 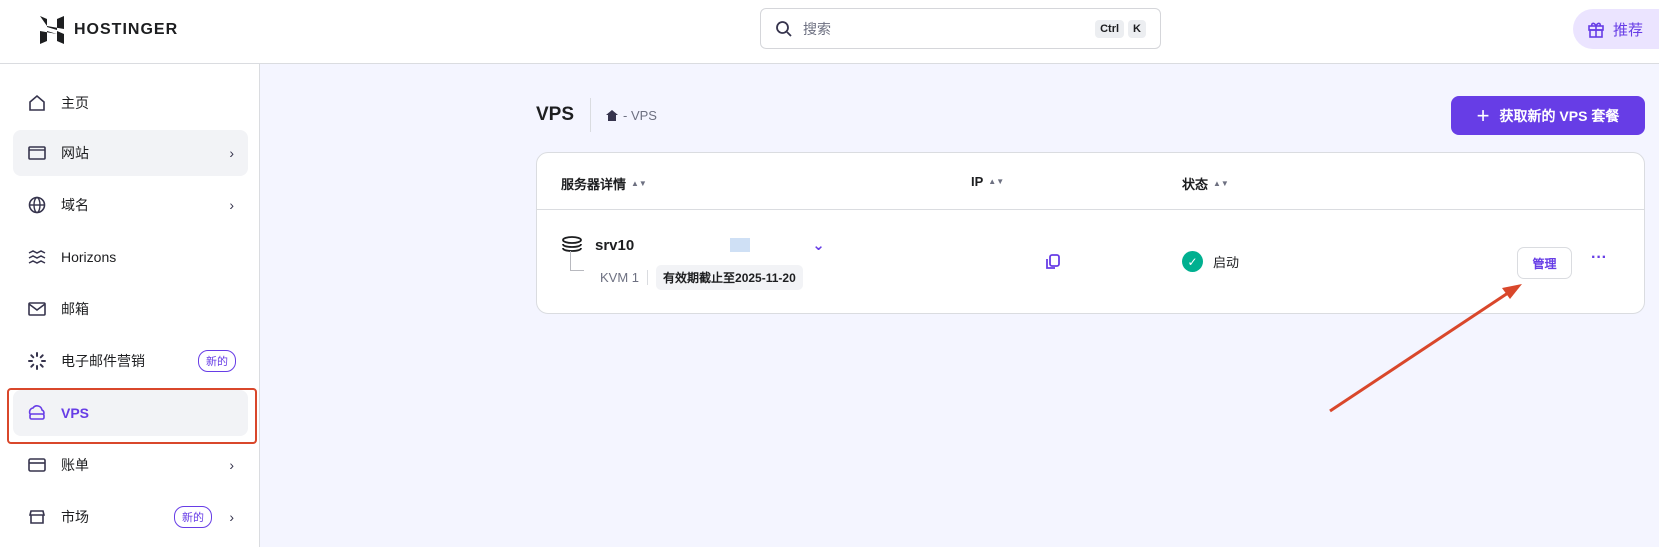 I want to click on shortcut-key: Ctrl, so click(x=1110, y=28).